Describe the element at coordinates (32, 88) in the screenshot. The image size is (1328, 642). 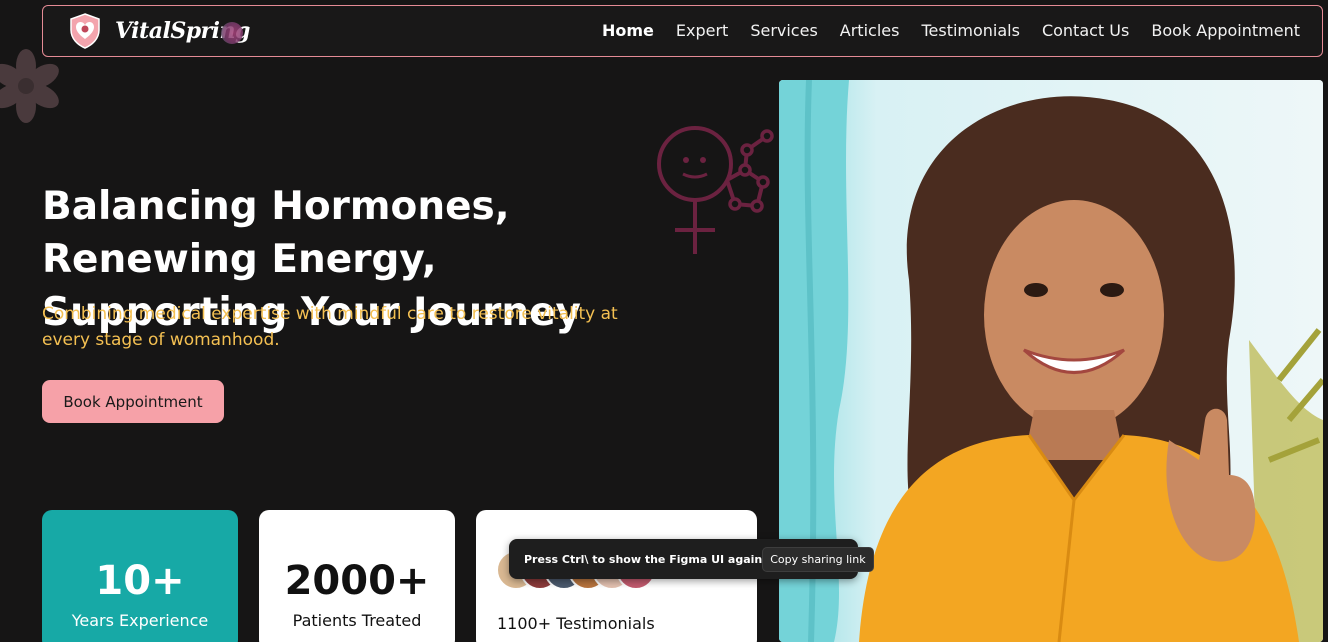
I see `flower-decoration-icon` at that location.